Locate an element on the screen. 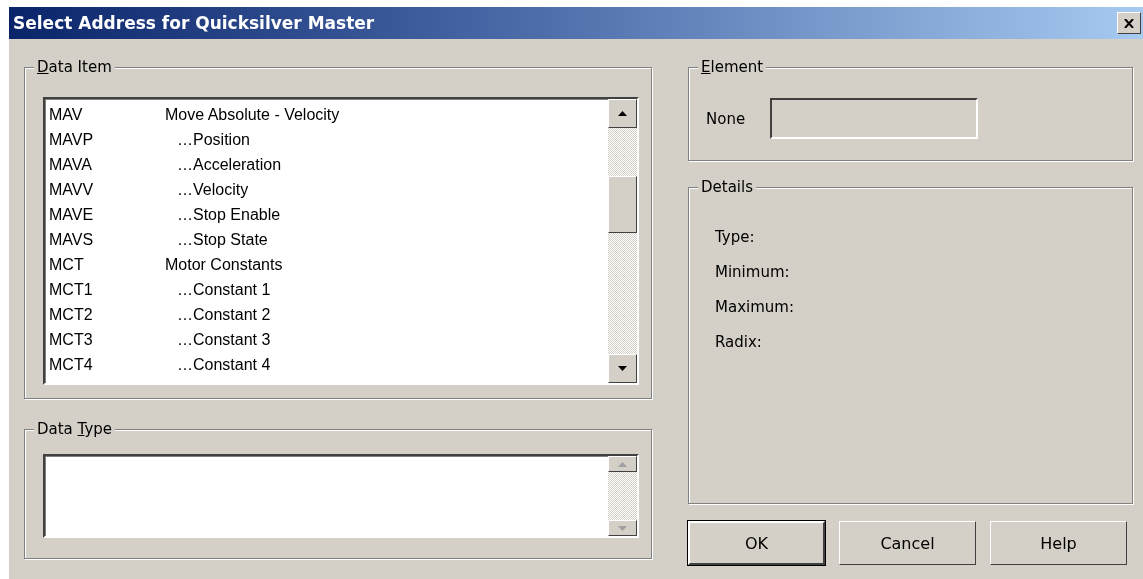 The image size is (1143, 579). field-label: None is located at coordinates (726, 118).